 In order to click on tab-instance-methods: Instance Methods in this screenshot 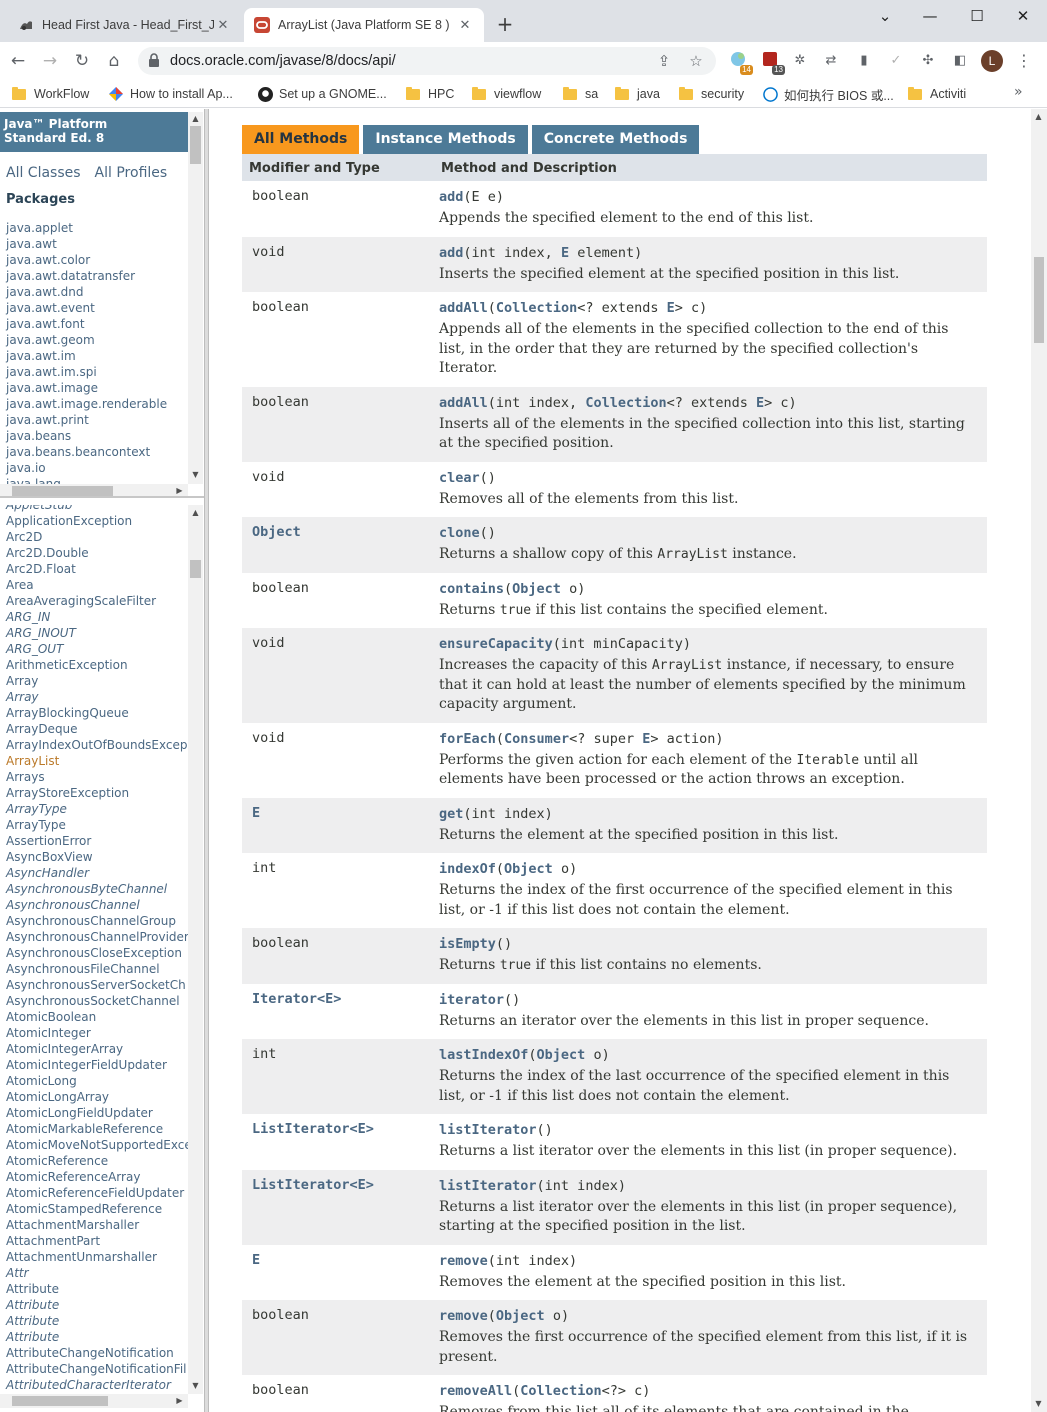, I will do `click(445, 139)`.